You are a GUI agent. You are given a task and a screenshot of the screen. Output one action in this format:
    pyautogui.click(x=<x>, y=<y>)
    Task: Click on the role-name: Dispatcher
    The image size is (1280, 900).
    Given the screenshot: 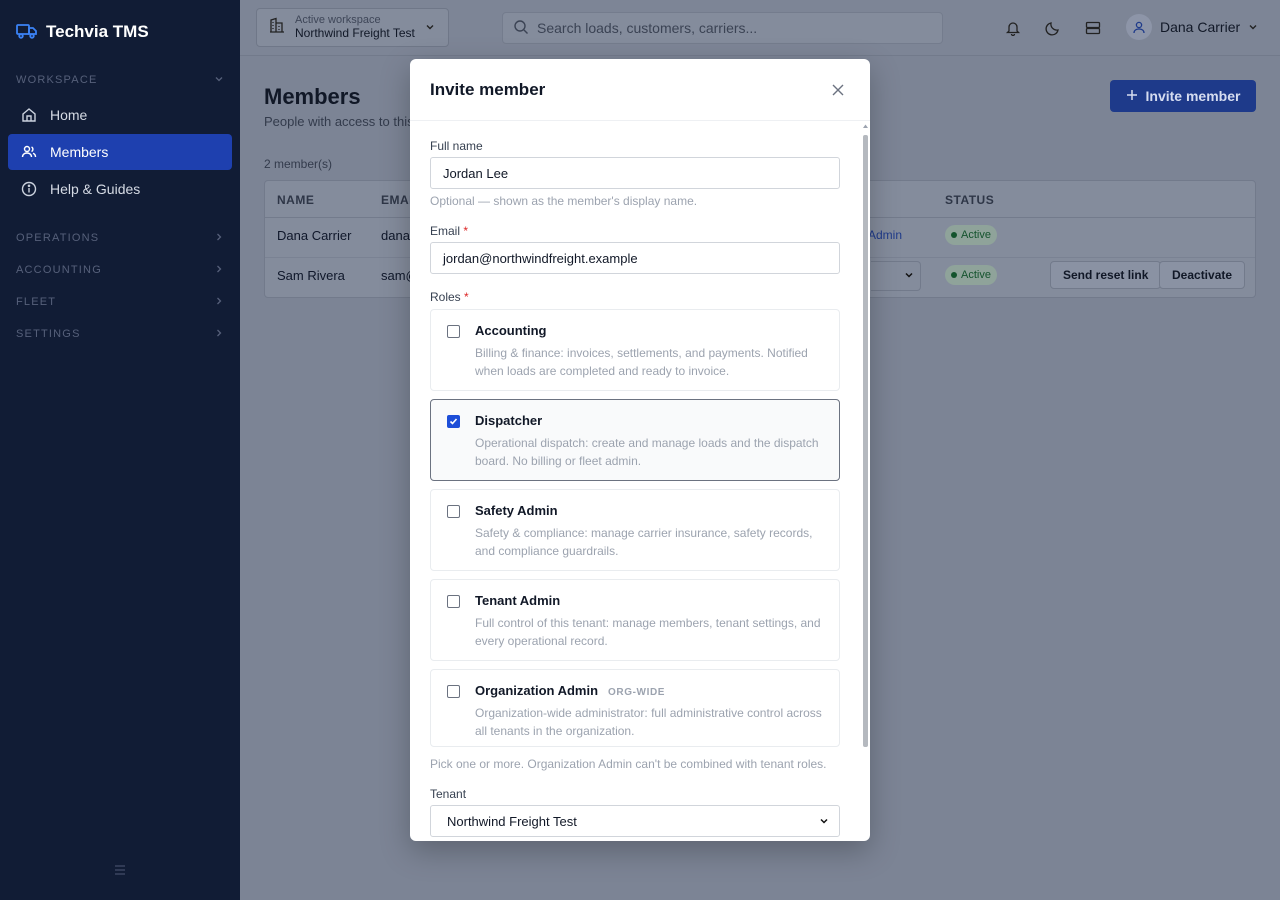 What is the action you would take?
    pyautogui.click(x=509, y=420)
    